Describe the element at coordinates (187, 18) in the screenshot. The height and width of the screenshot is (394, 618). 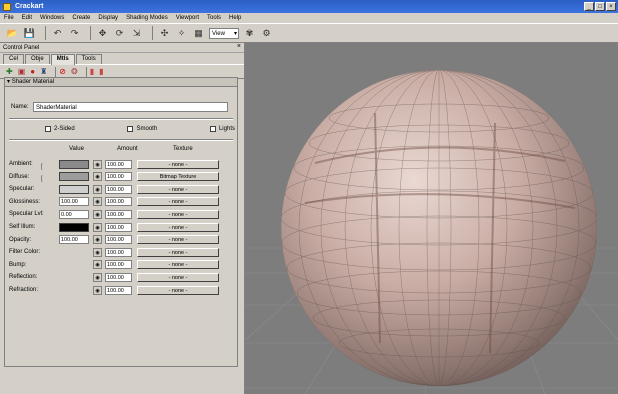
I see `menu-viewport: Viewport` at that location.